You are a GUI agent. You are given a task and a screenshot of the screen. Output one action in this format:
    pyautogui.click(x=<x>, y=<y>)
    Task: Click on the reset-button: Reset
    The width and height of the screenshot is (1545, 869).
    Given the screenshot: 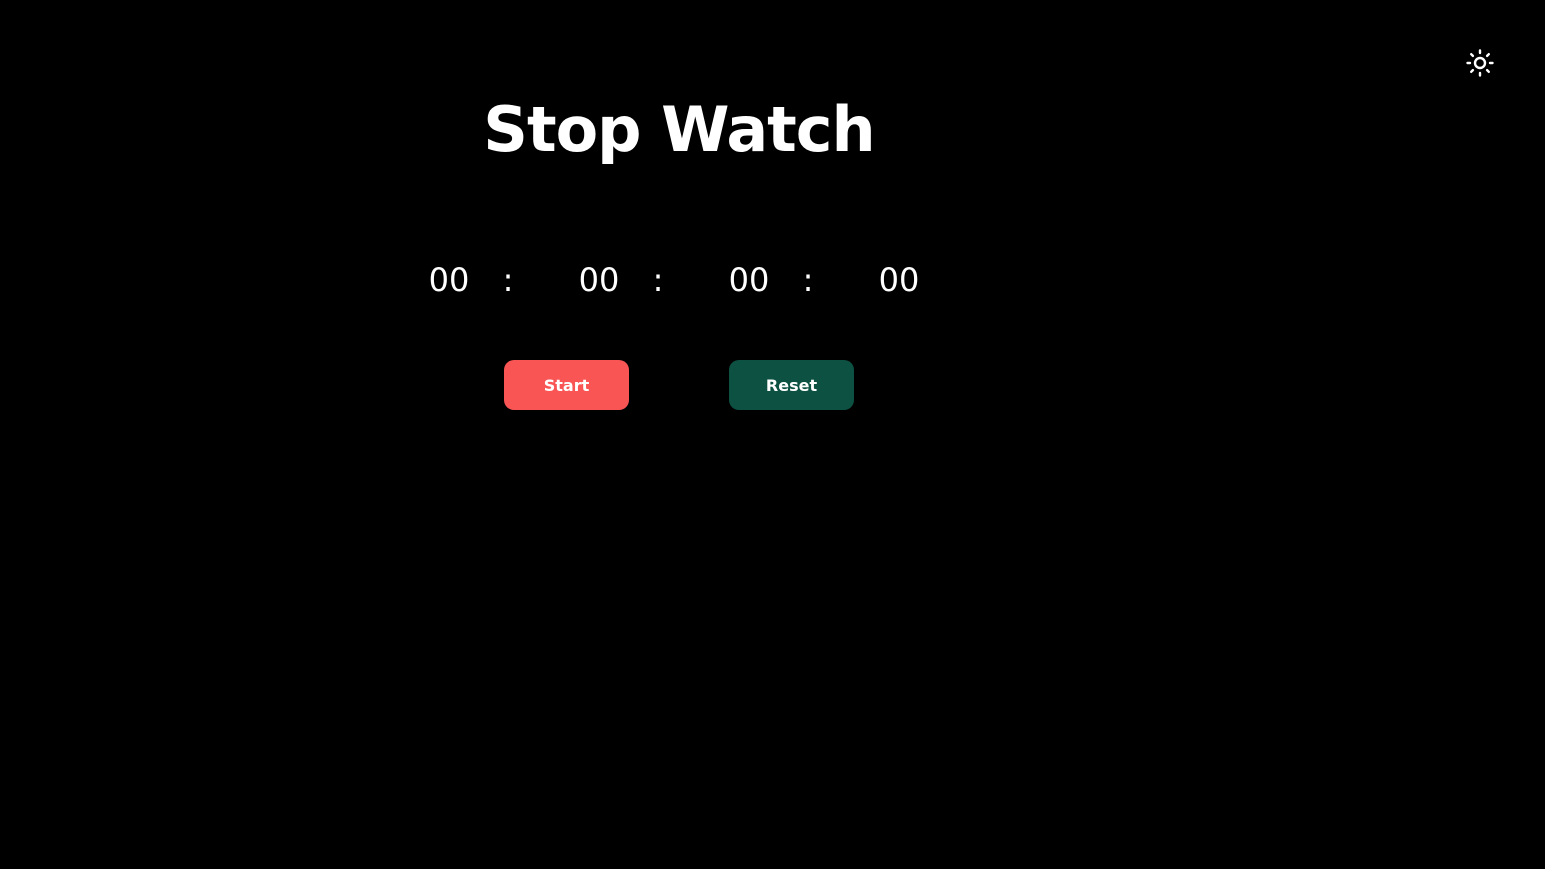 What is the action you would take?
    pyautogui.click(x=791, y=385)
    